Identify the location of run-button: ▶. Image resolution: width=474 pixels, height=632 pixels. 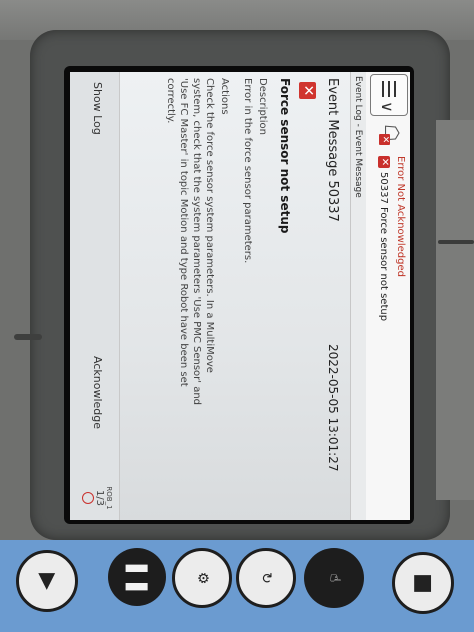
(47, 581).